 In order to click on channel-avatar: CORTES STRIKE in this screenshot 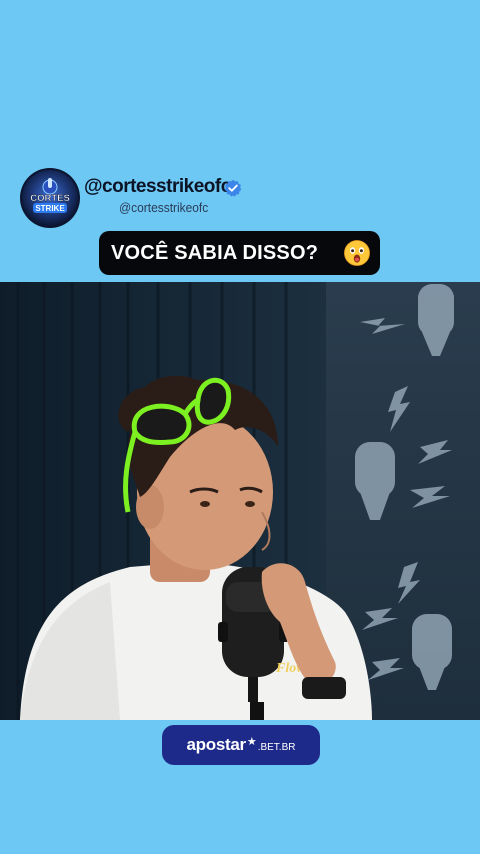, I will do `click(50, 198)`.